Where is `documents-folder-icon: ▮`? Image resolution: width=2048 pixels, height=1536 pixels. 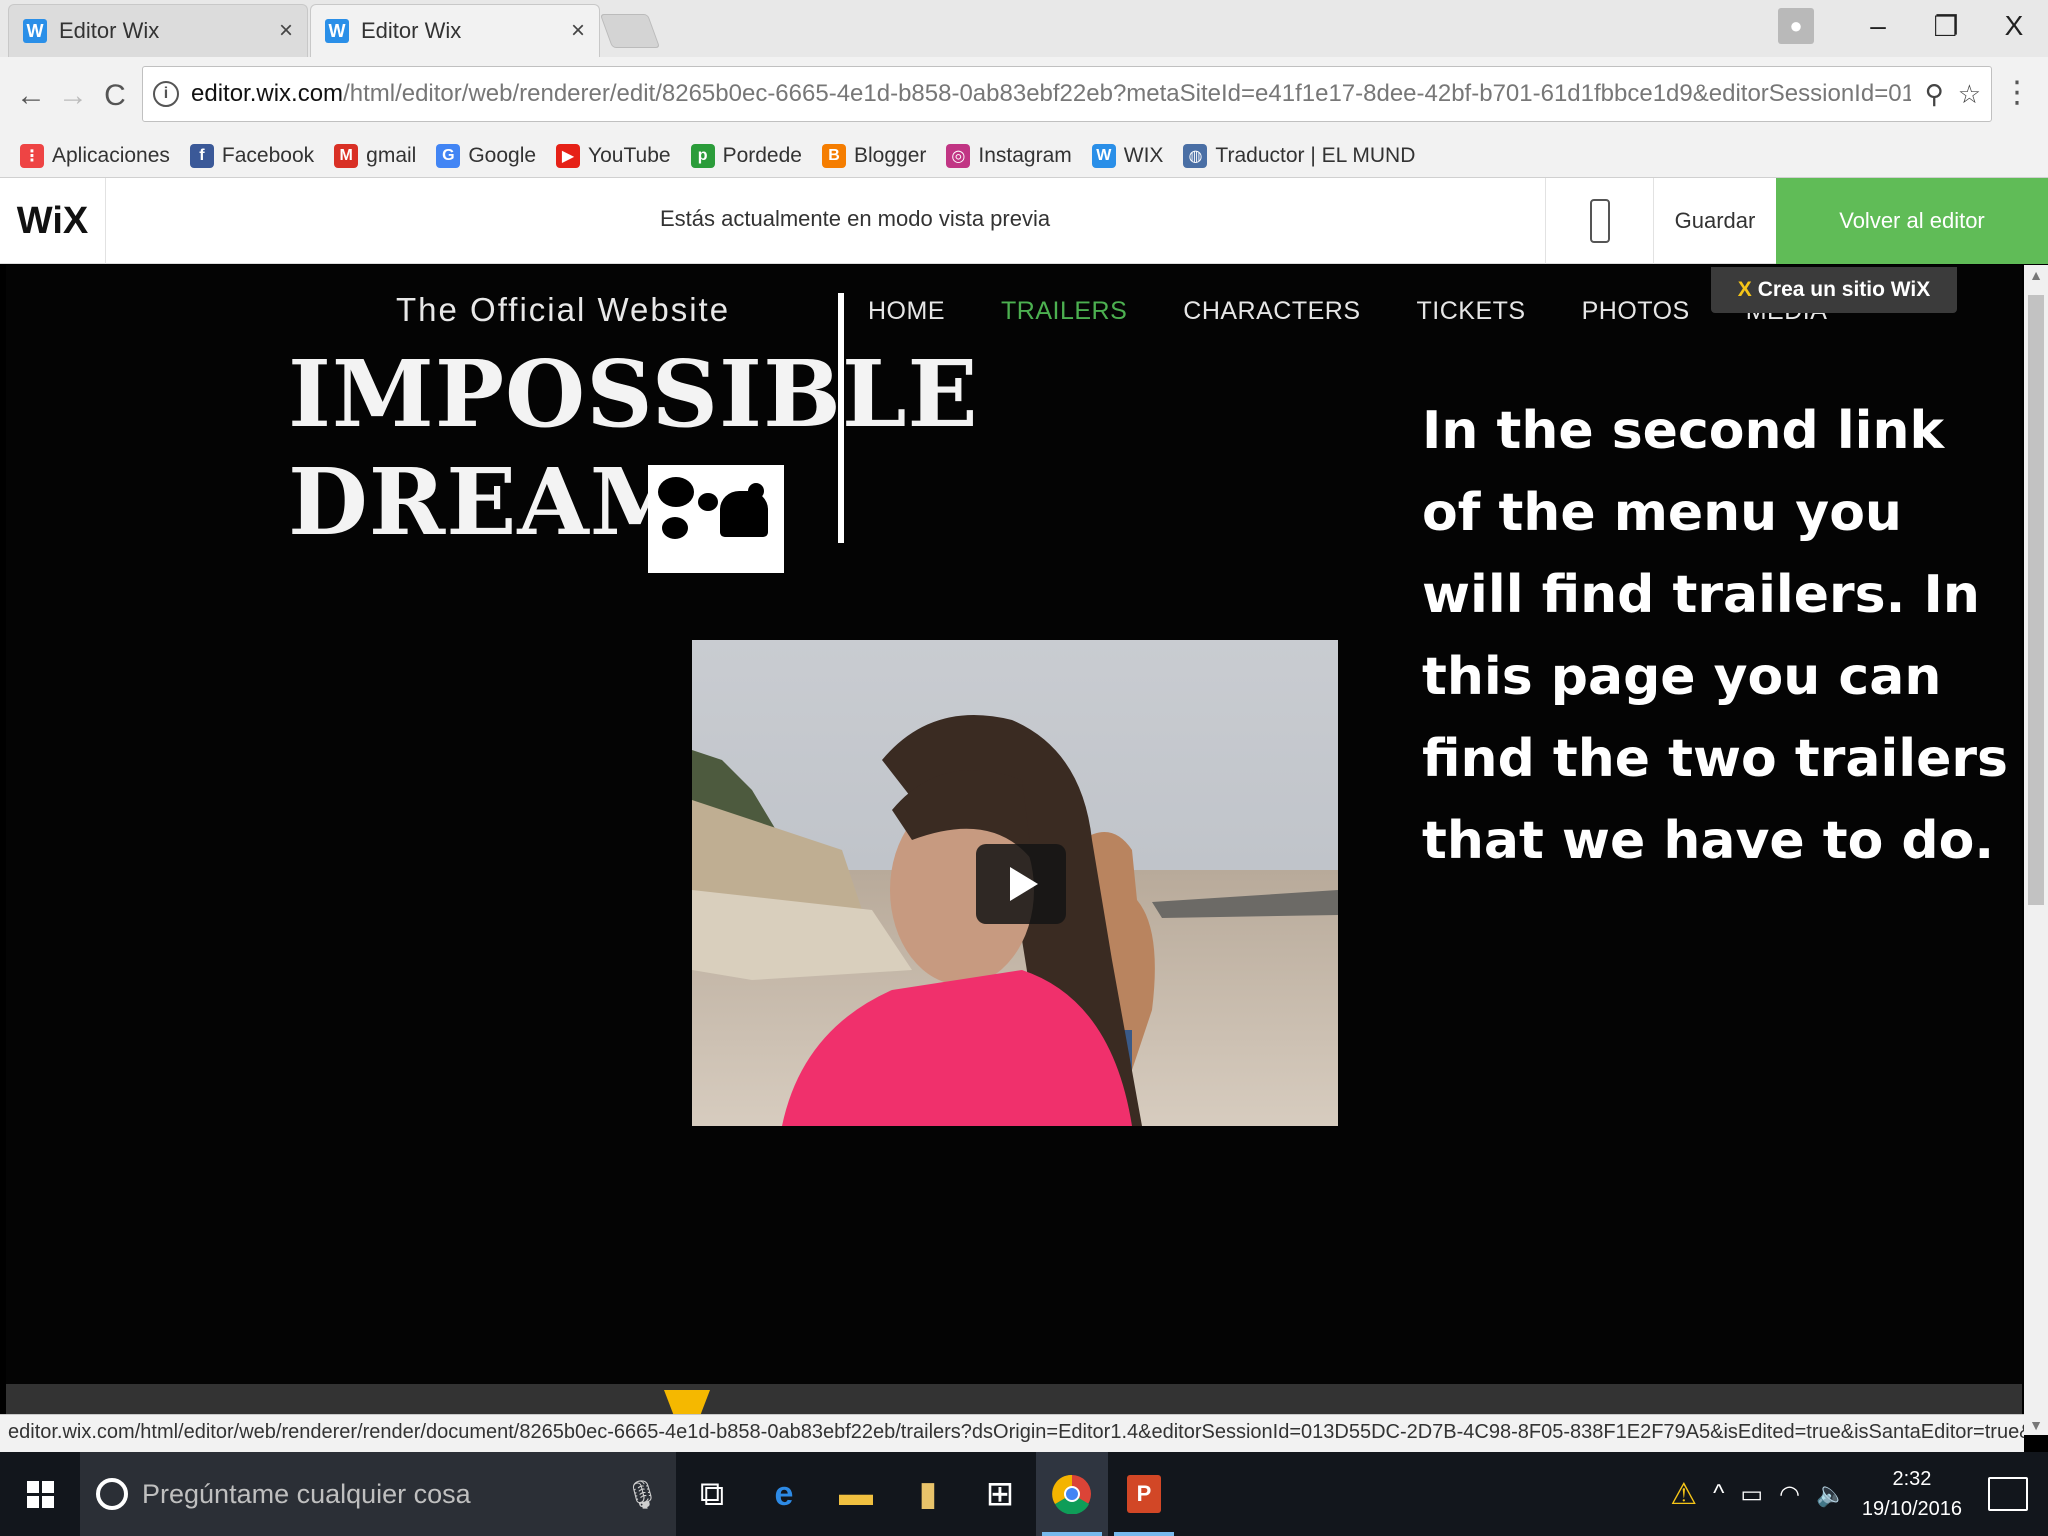 documents-folder-icon: ▮ is located at coordinates (928, 1494).